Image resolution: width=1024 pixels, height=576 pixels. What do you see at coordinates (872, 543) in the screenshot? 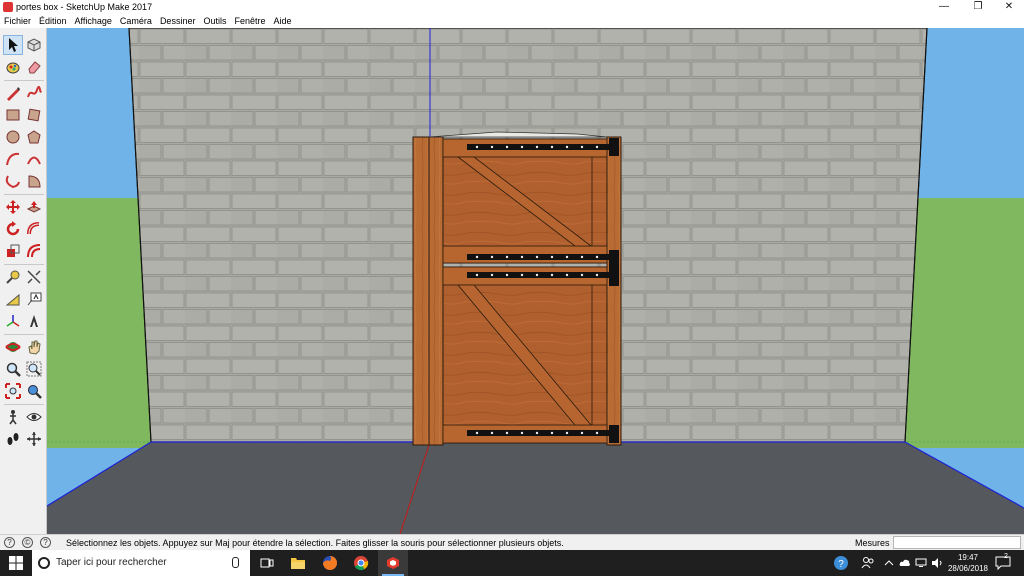
I see `measures-label: Mesures` at bounding box center [872, 543].